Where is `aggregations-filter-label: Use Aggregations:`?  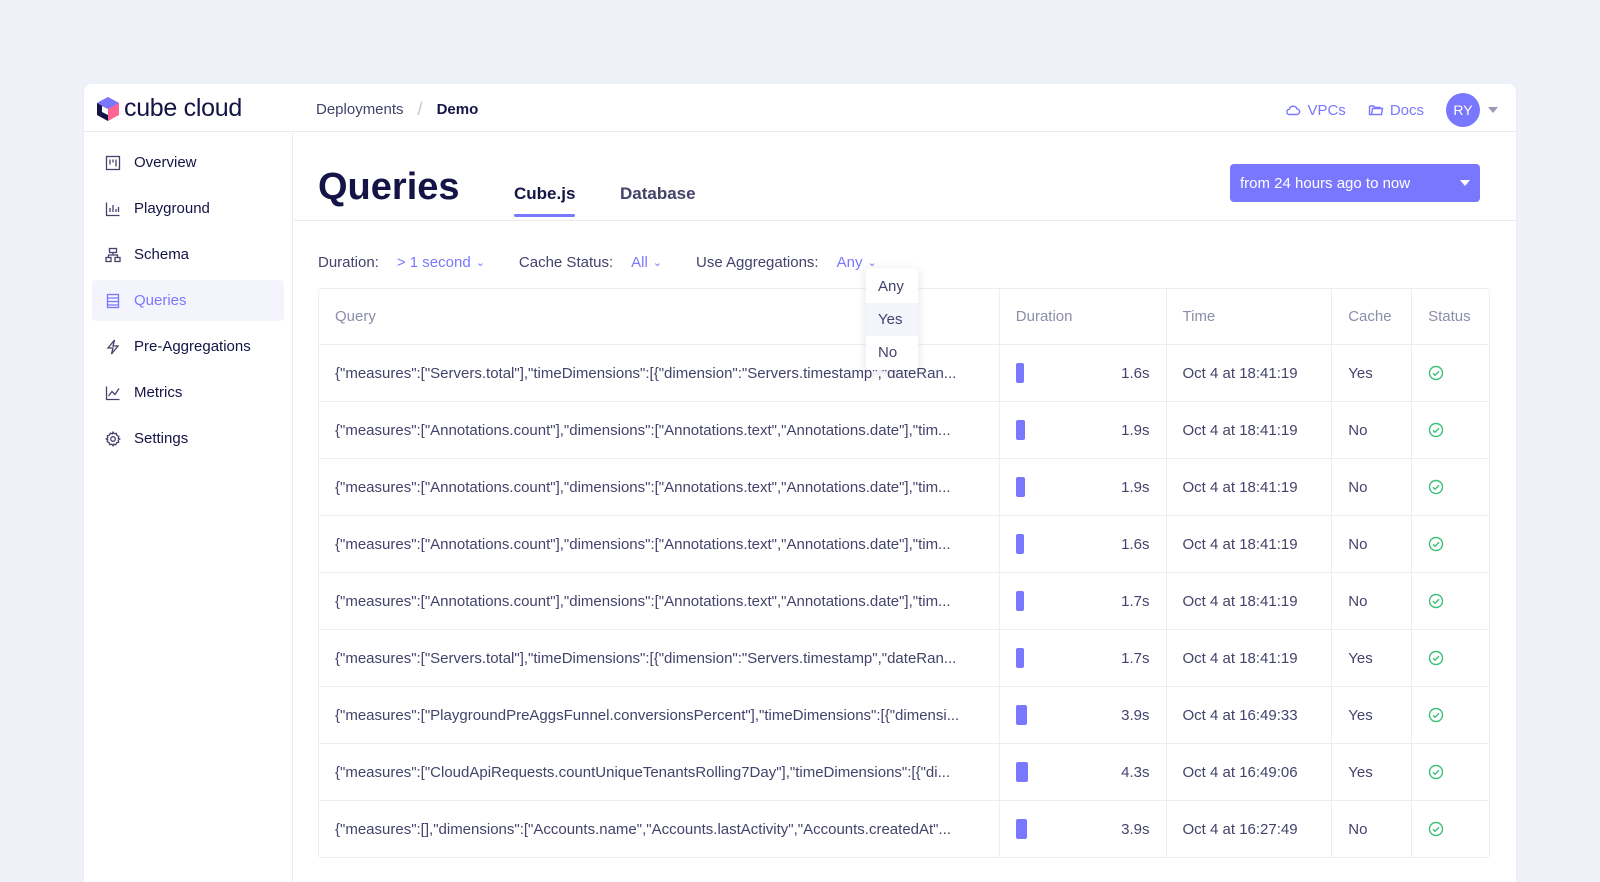
aggregations-filter-label: Use Aggregations: is located at coordinates (757, 262).